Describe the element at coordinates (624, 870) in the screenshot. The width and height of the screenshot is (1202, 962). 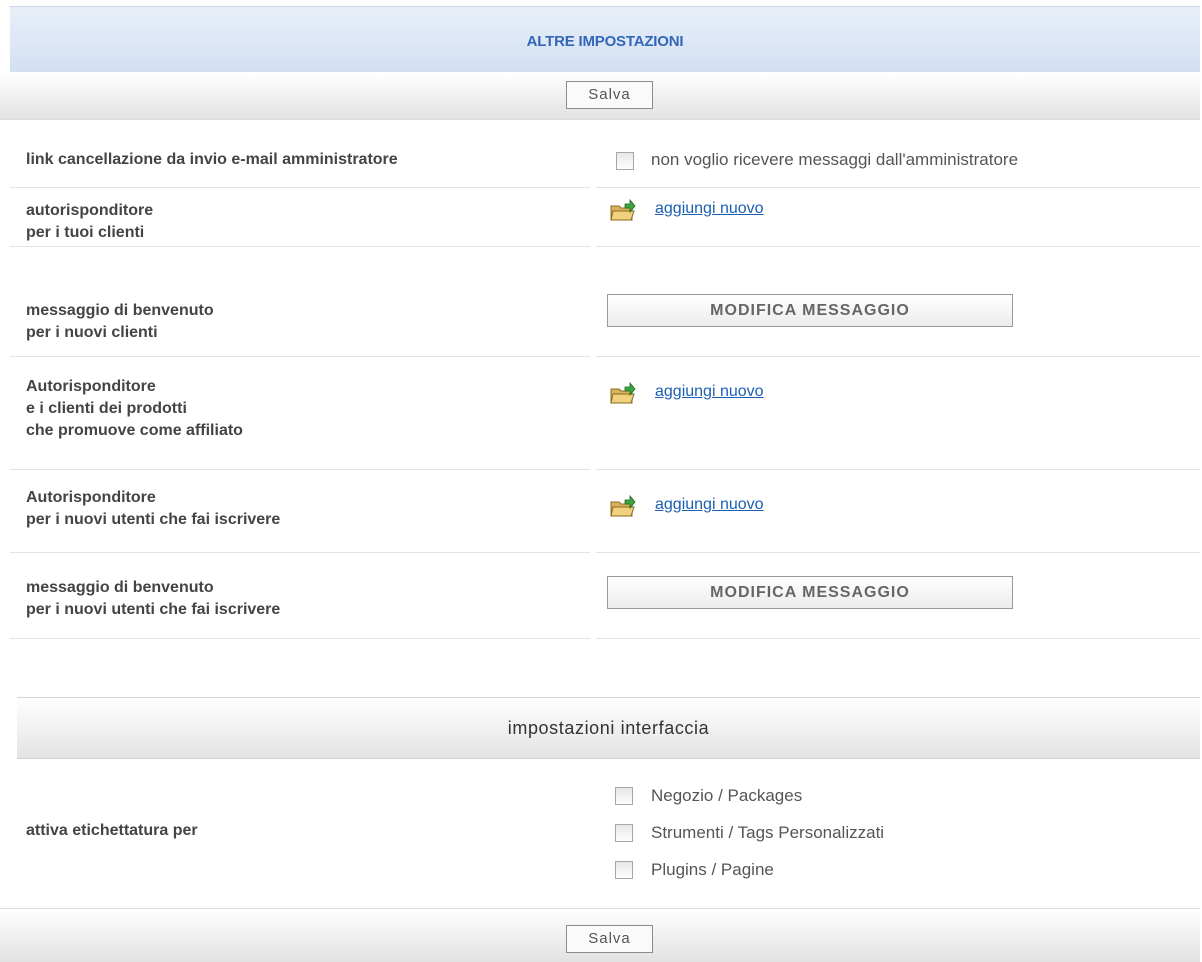
I see `plugins-pages-checkbox` at that location.